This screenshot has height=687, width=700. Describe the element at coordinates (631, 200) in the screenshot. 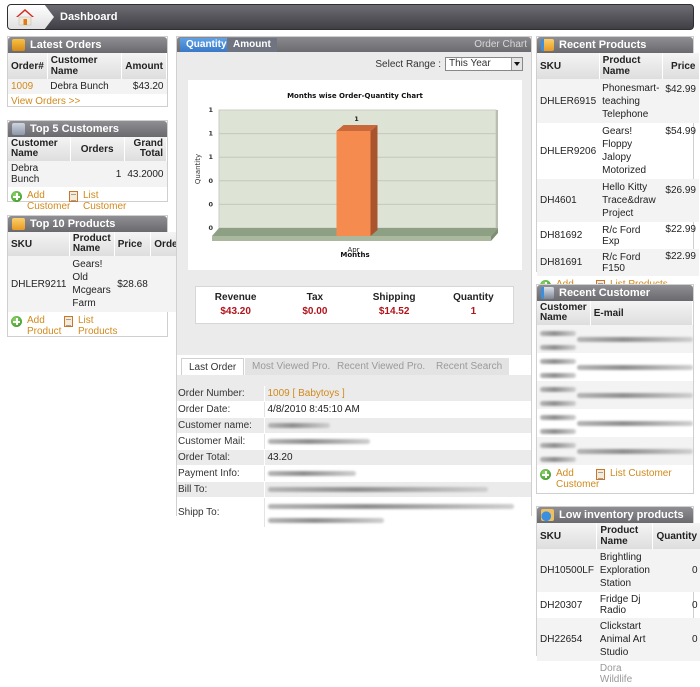

I see `product-name: Hello Kitty Trace&draw Project` at that location.